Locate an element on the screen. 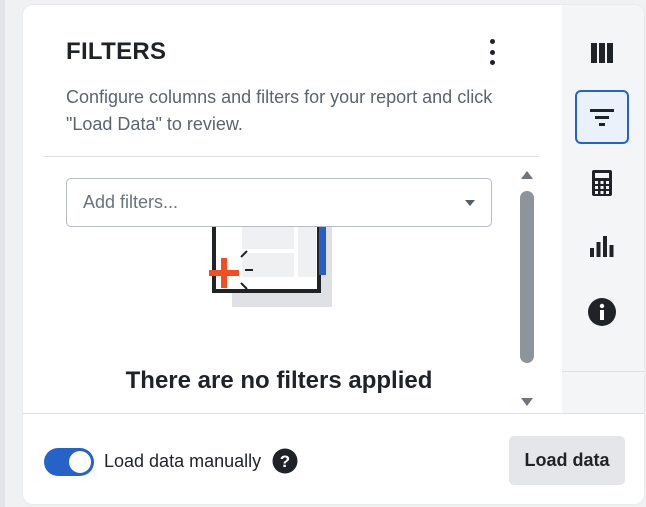 The image size is (646, 507). columns-button is located at coordinates (602, 53).